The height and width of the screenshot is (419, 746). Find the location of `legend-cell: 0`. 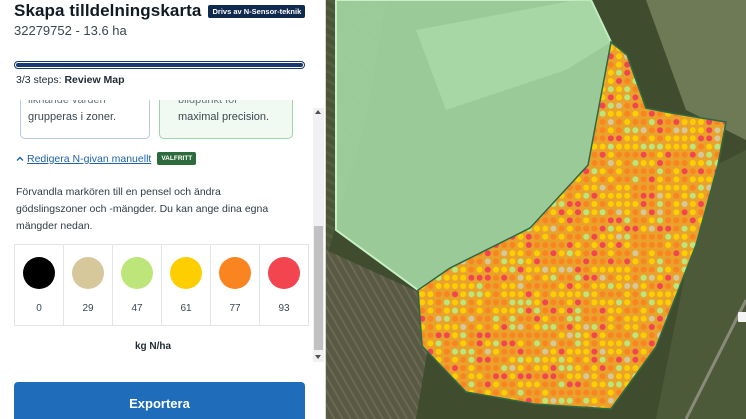

legend-cell: 0 is located at coordinates (39, 285).